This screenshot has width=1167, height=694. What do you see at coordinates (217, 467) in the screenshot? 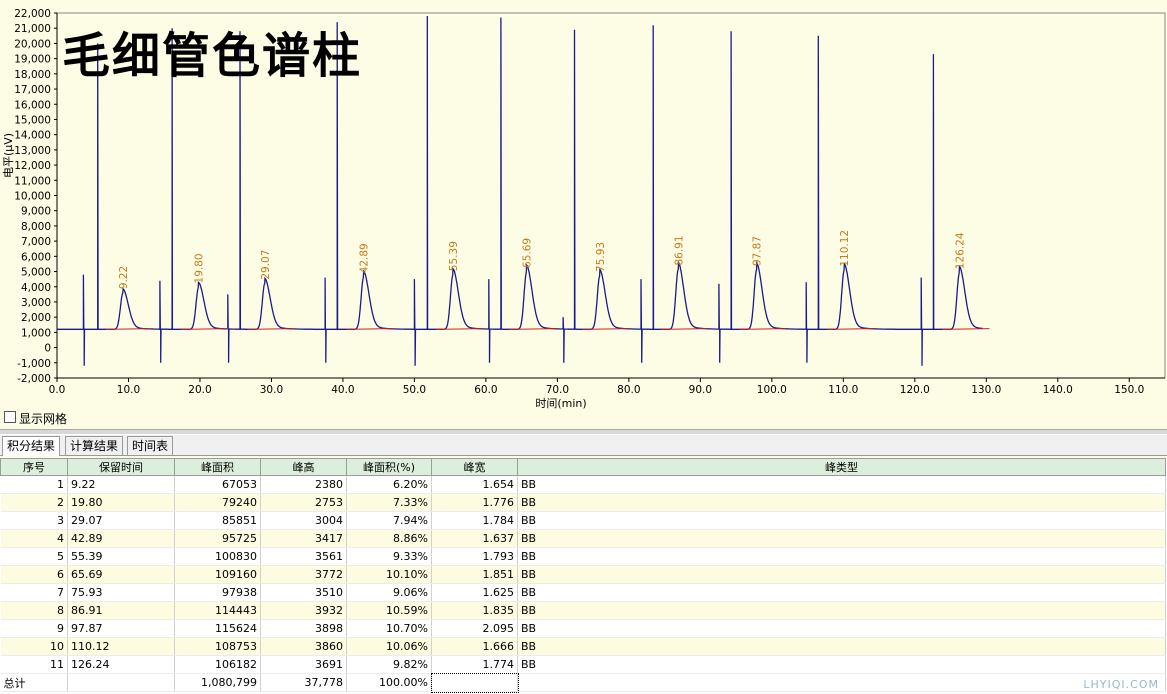
I see `header-peak-area: 峰面积` at bounding box center [217, 467].